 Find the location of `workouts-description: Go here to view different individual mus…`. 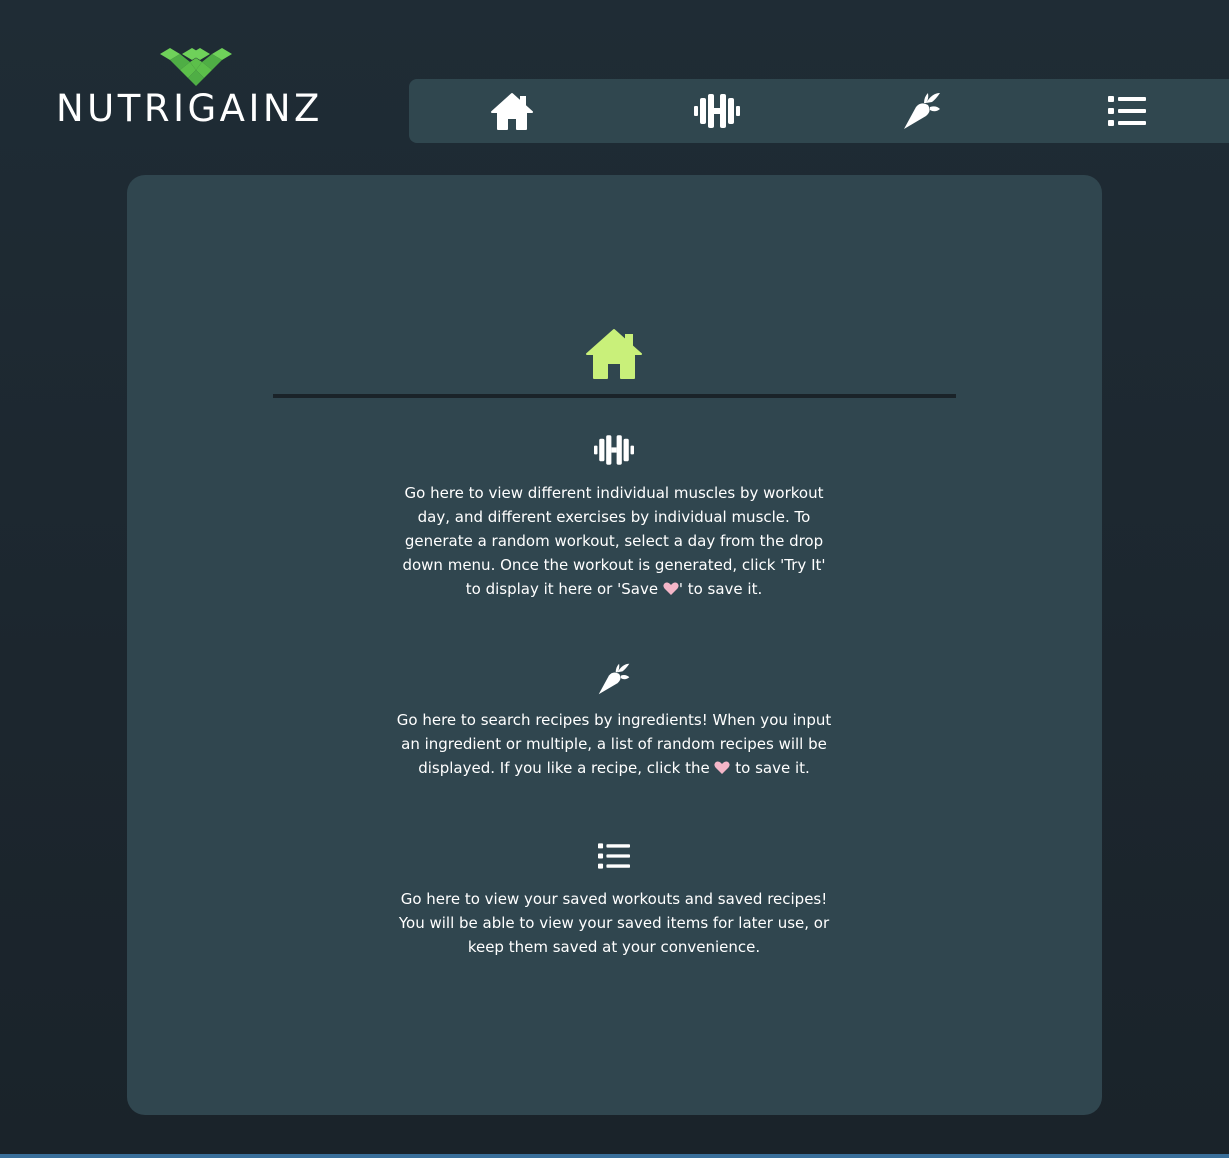

workouts-description: Go here to view different individual mus… is located at coordinates (614, 541).